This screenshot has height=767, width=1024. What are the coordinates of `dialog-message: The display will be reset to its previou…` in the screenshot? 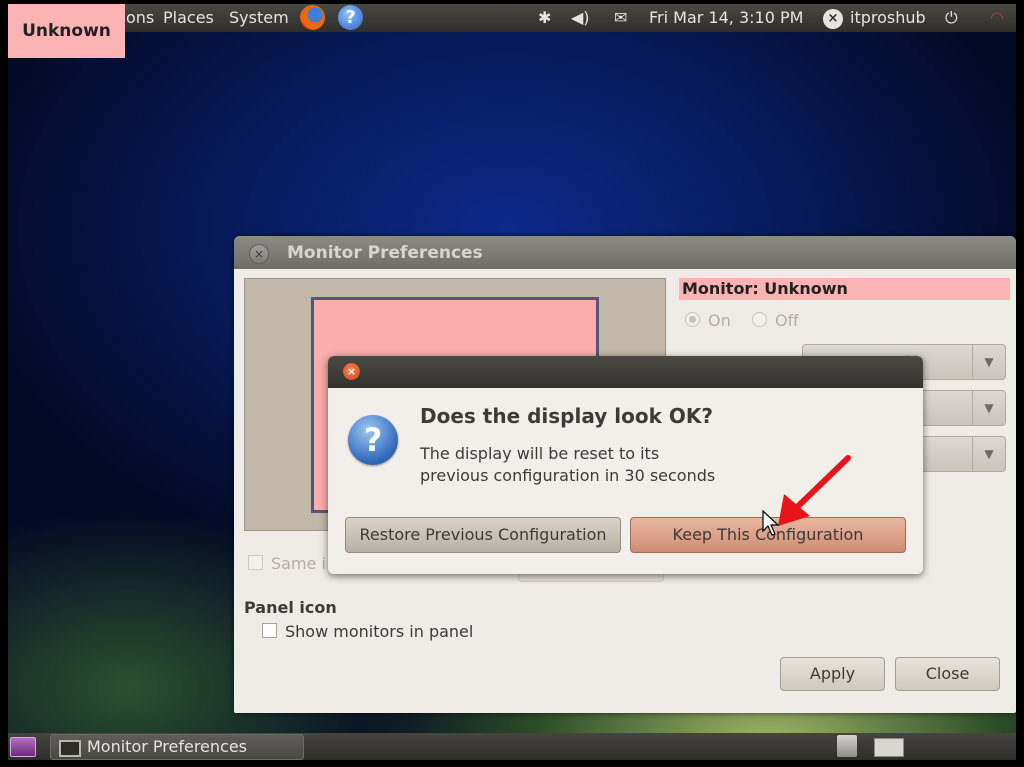 It's located at (567, 465).